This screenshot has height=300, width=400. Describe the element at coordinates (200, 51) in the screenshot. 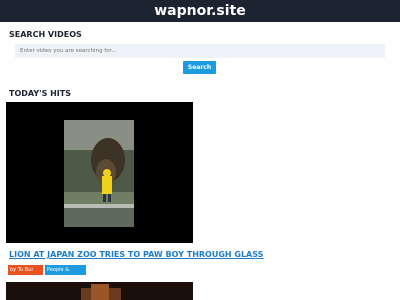

I see `search-input` at that location.